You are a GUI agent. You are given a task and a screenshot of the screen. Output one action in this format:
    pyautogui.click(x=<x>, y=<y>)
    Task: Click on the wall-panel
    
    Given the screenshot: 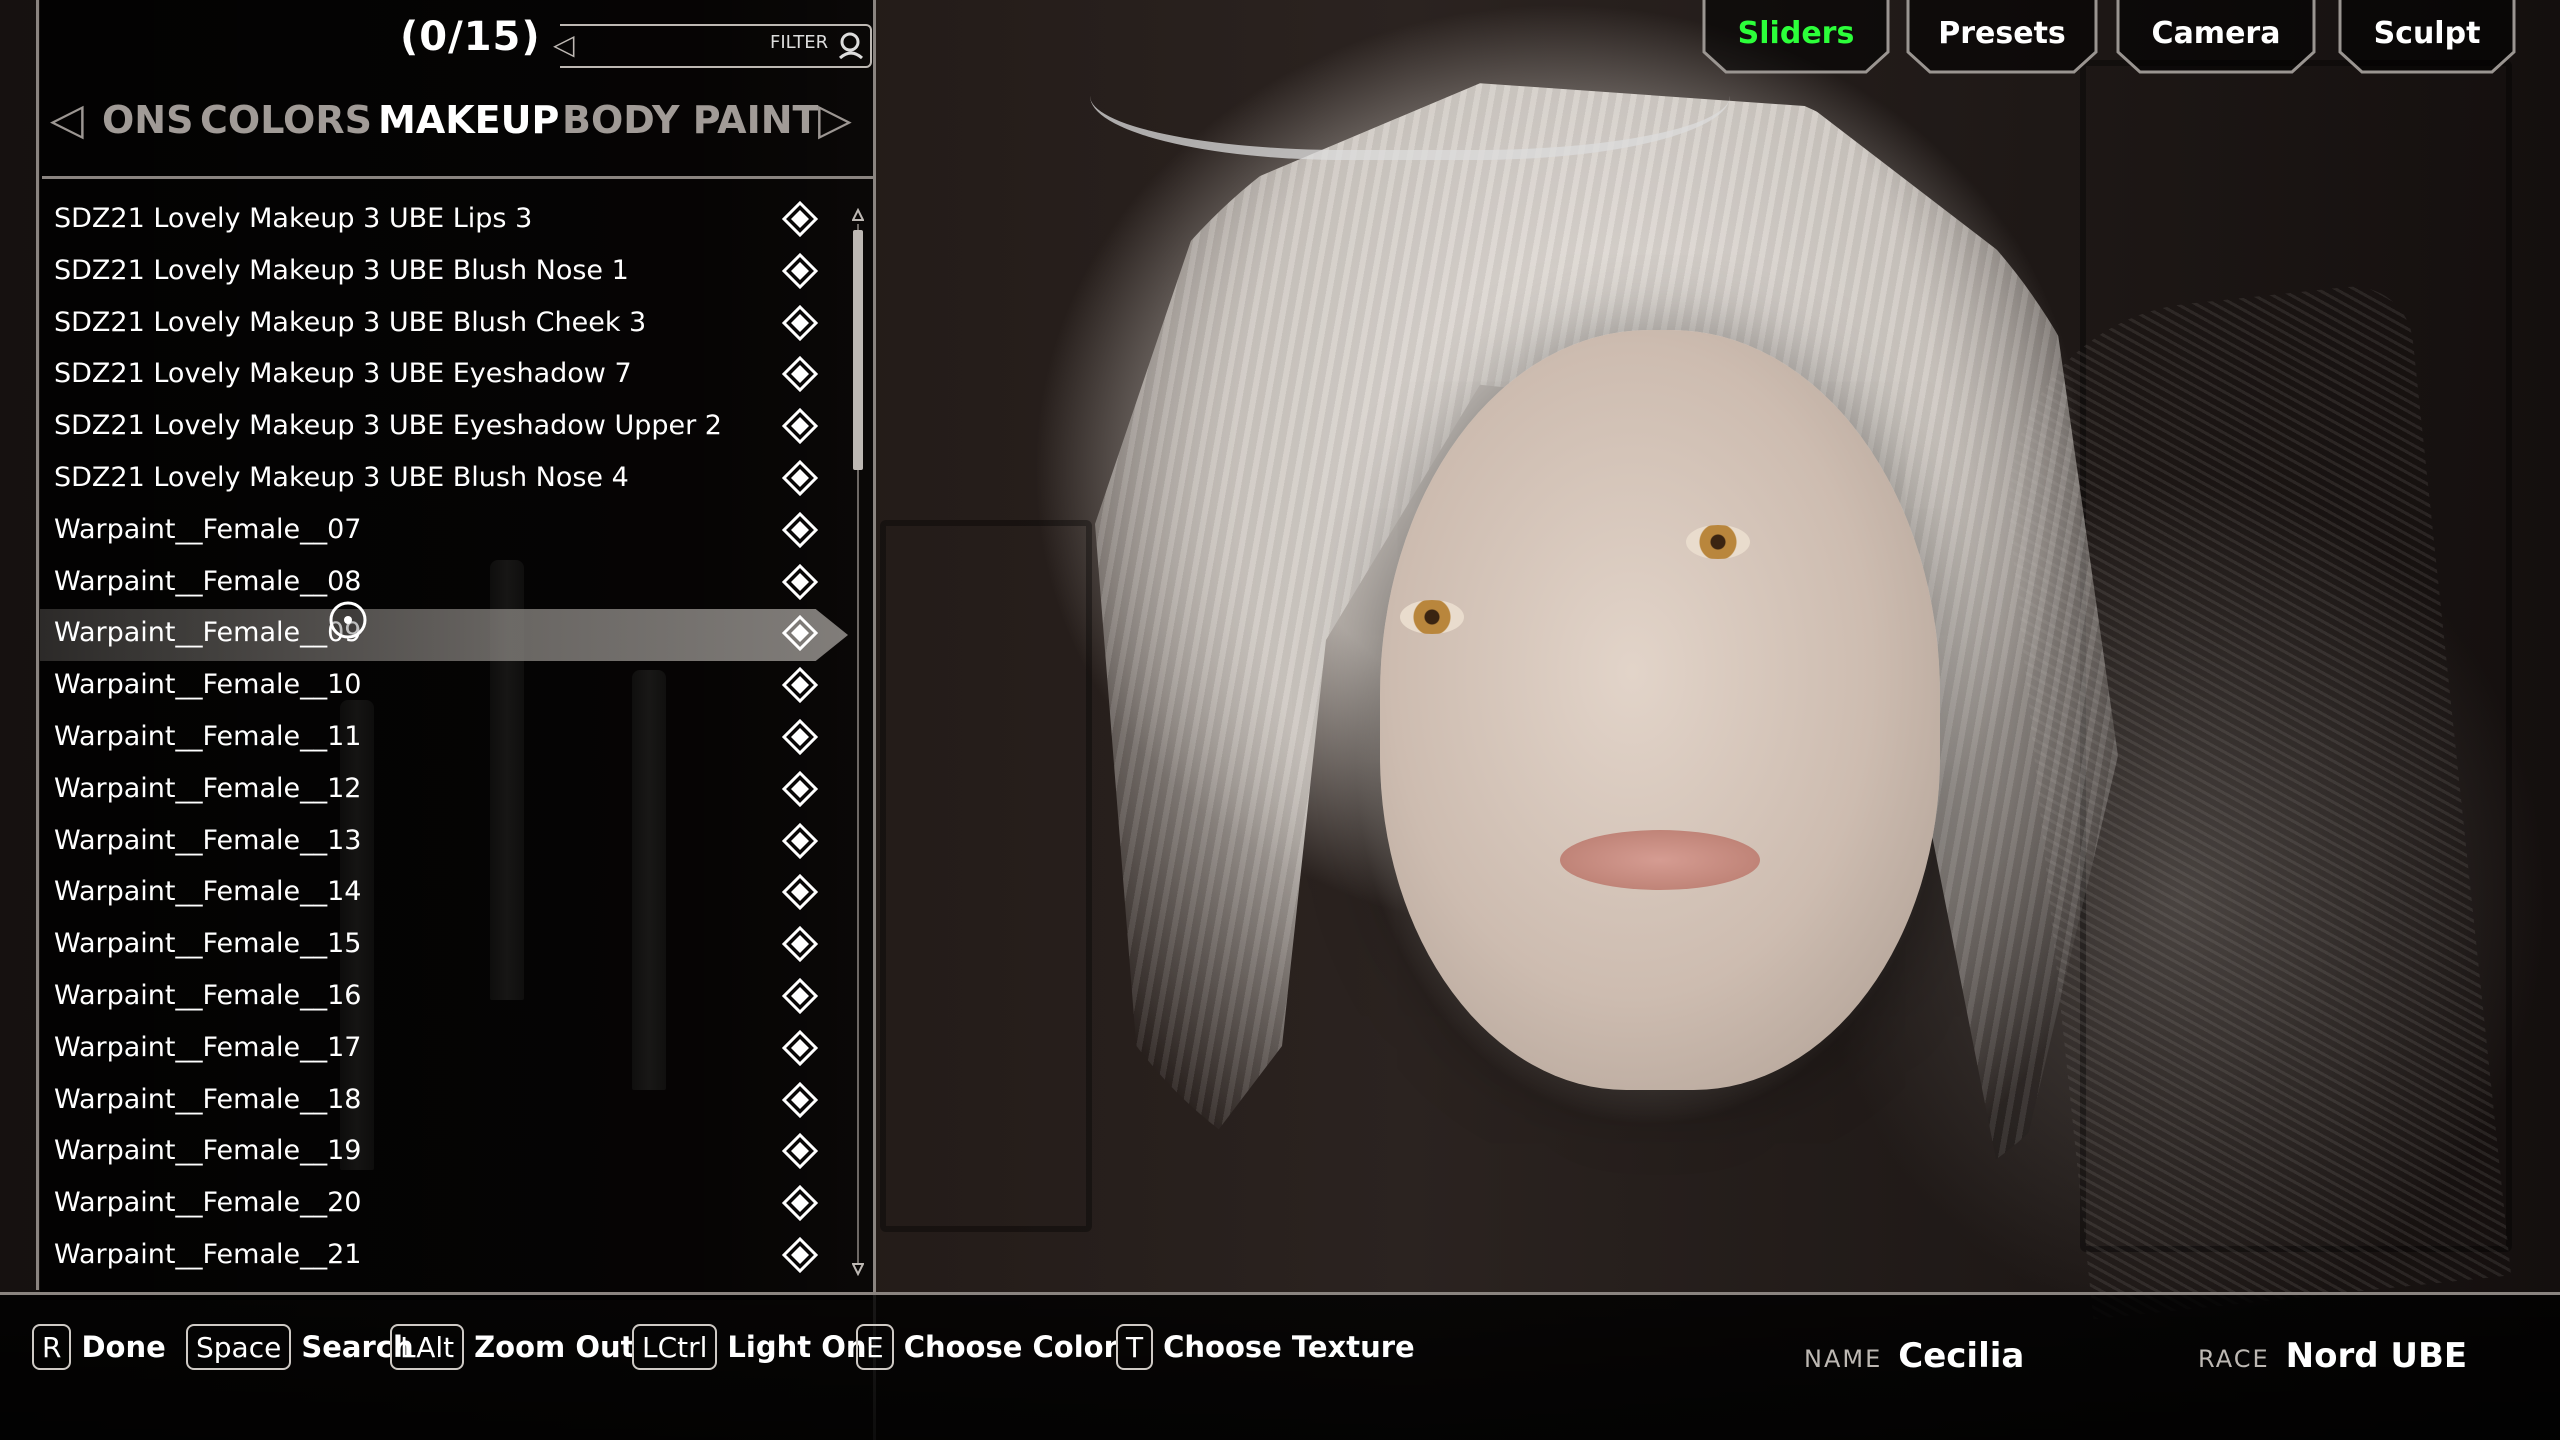 What is the action you would take?
    pyautogui.click(x=986, y=876)
    